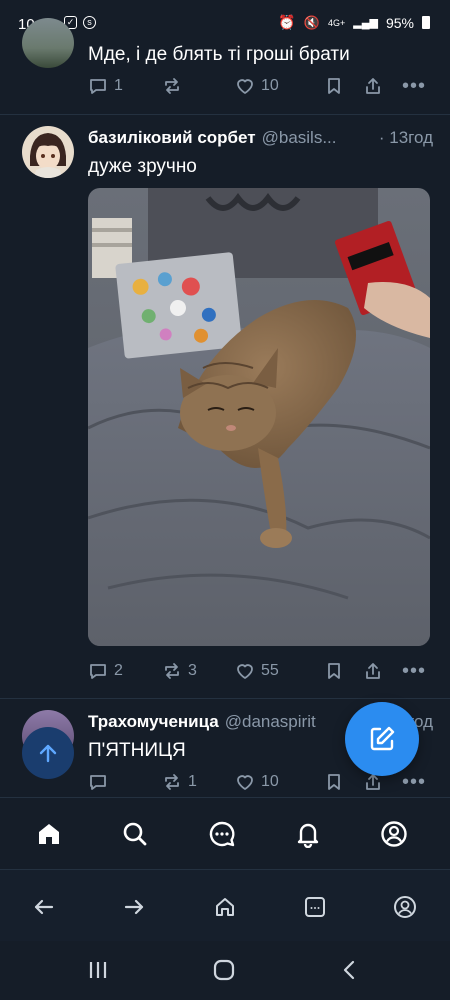  I want to click on browser-forward-button, so click(134, 907).